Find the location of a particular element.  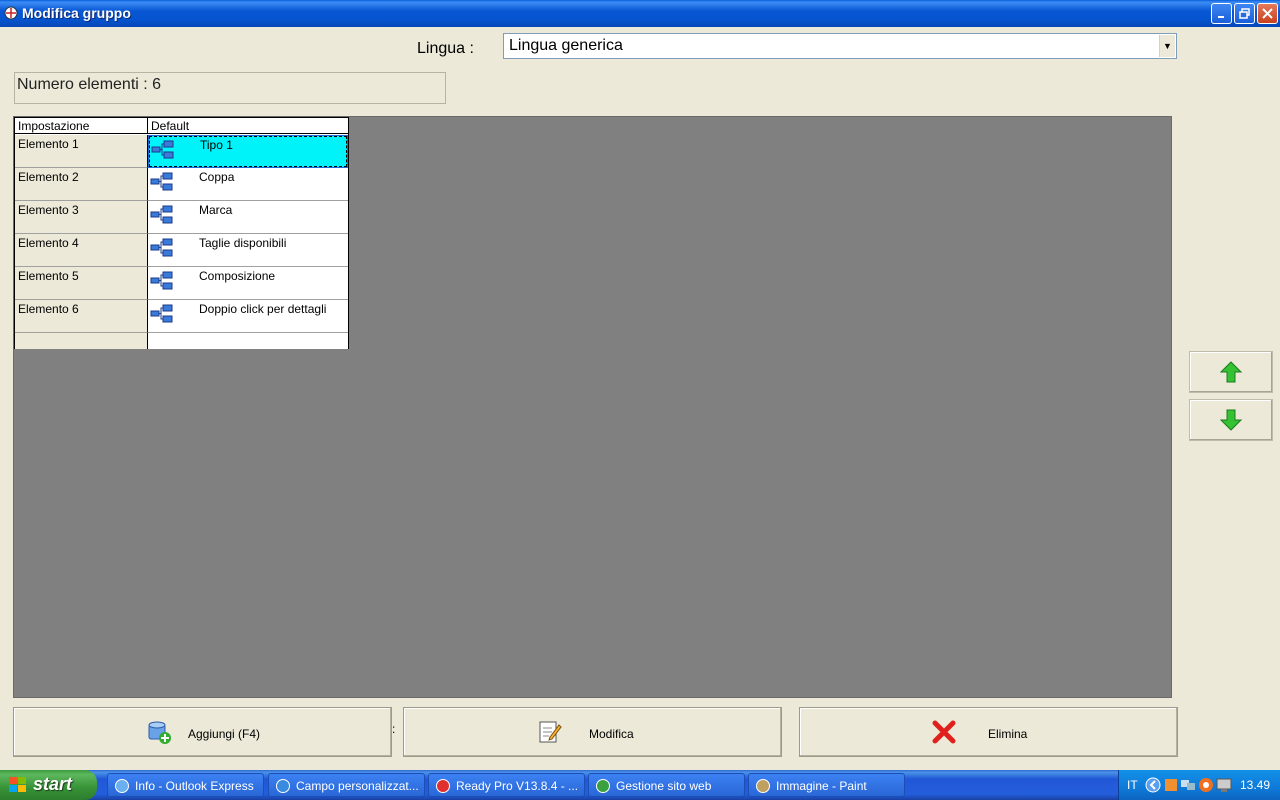

edit-button: Modifica is located at coordinates (592, 732).